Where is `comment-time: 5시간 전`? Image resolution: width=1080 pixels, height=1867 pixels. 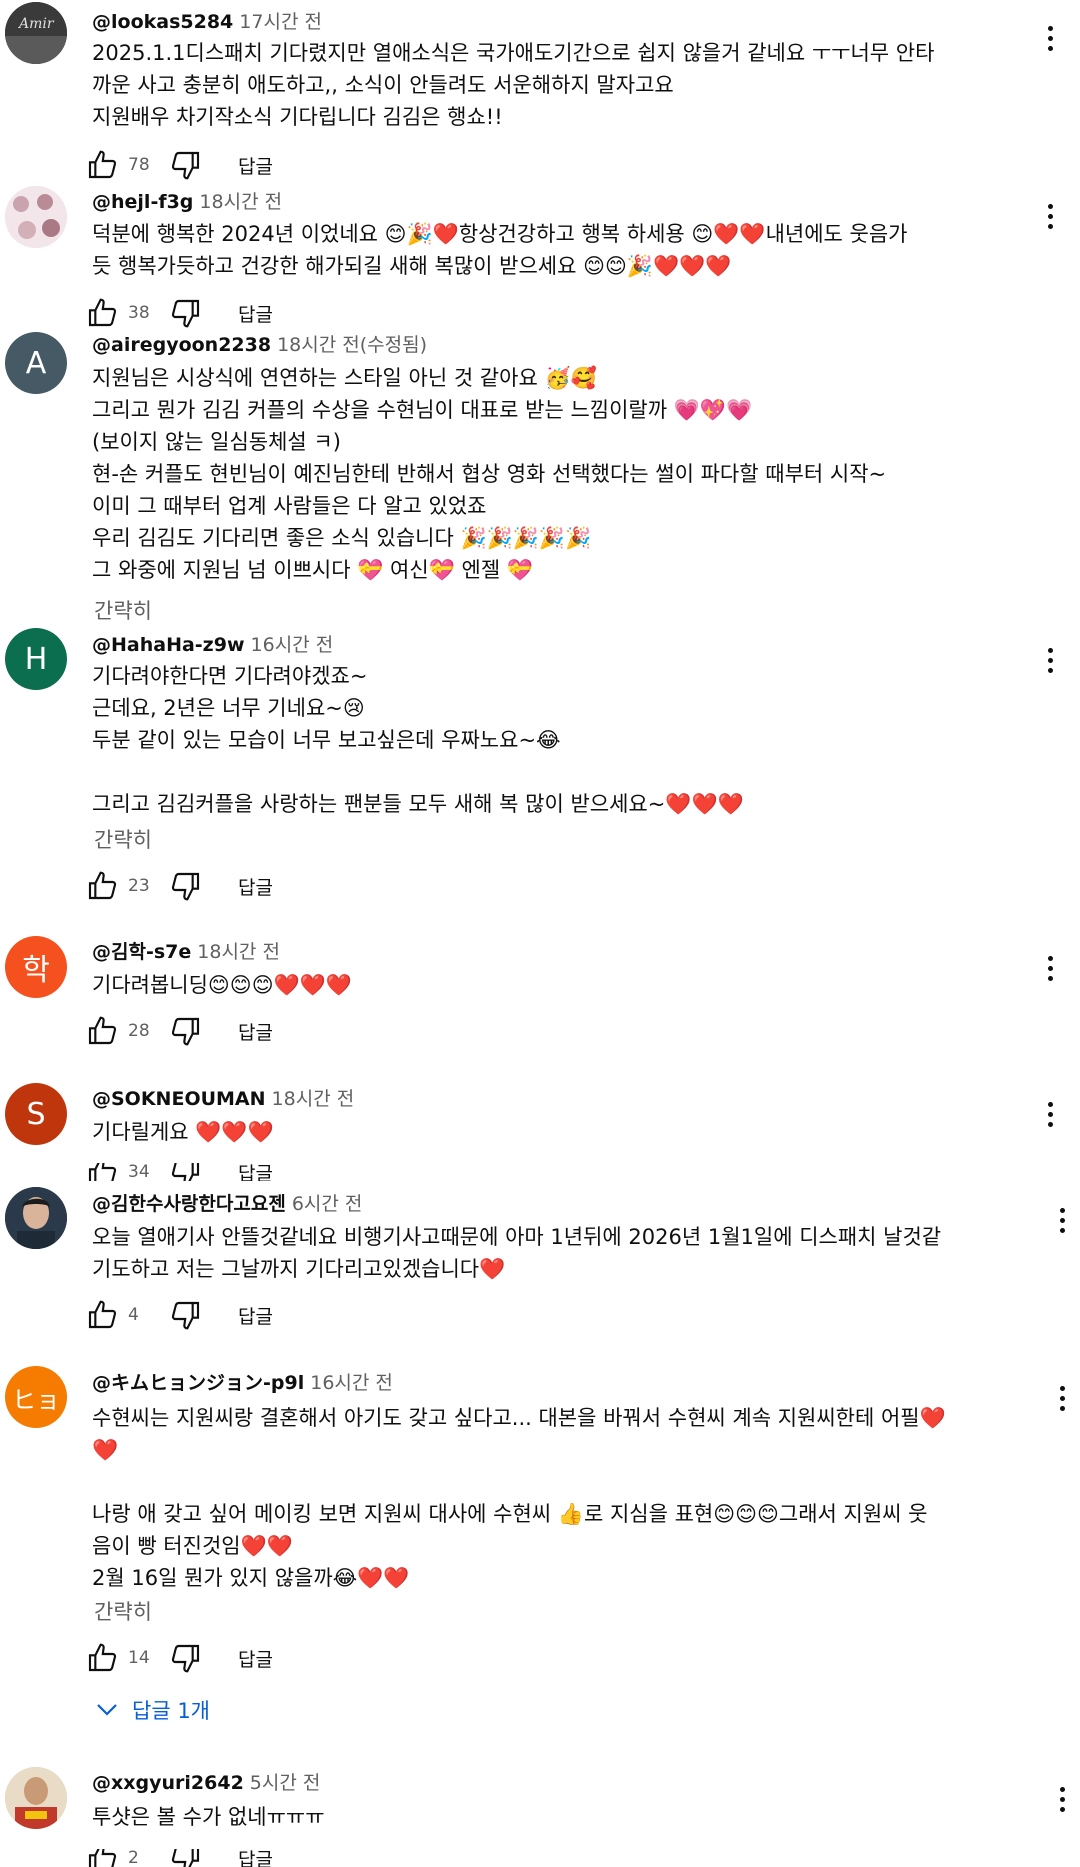
comment-time: 5시간 전 is located at coordinates (285, 1783).